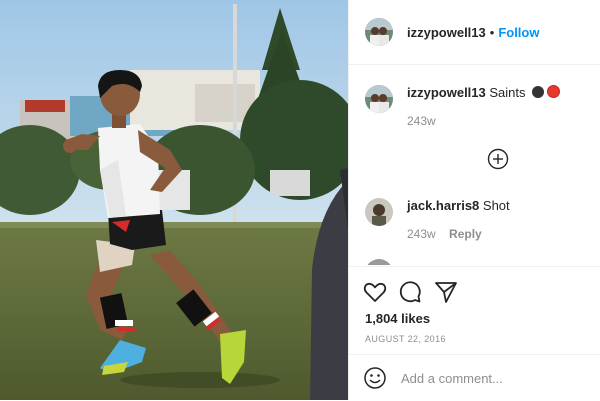 The height and width of the screenshot is (401, 600). I want to click on post-header: izzypowell13 • Follow, so click(474, 32).